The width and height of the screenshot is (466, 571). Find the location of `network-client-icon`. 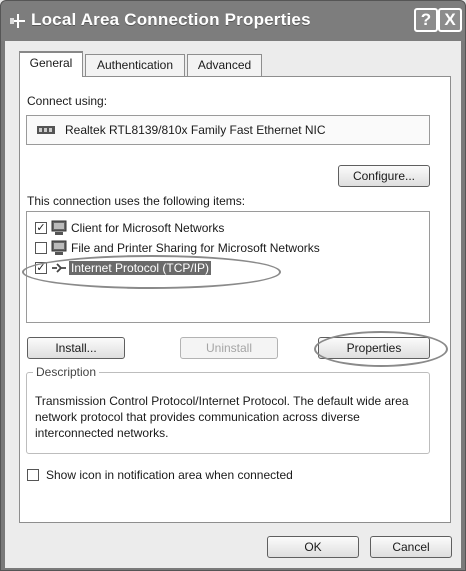

network-client-icon is located at coordinates (59, 227).